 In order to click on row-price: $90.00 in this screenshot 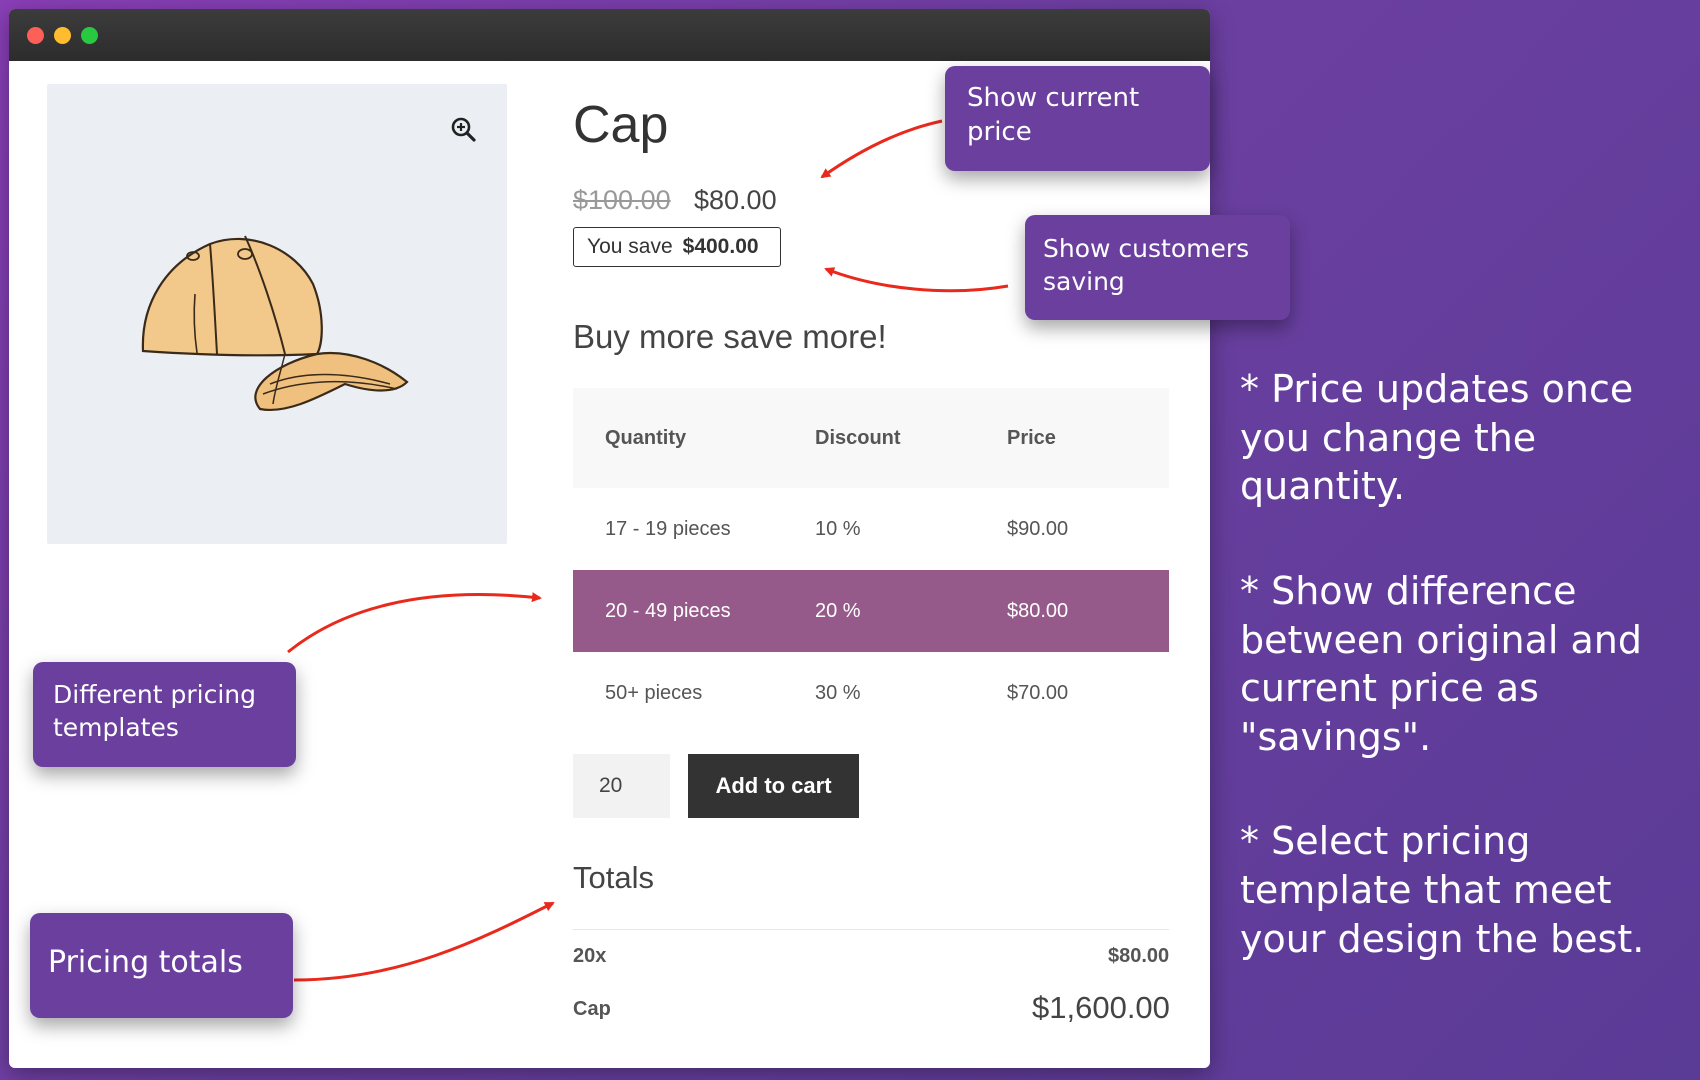, I will do `click(1038, 528)`.